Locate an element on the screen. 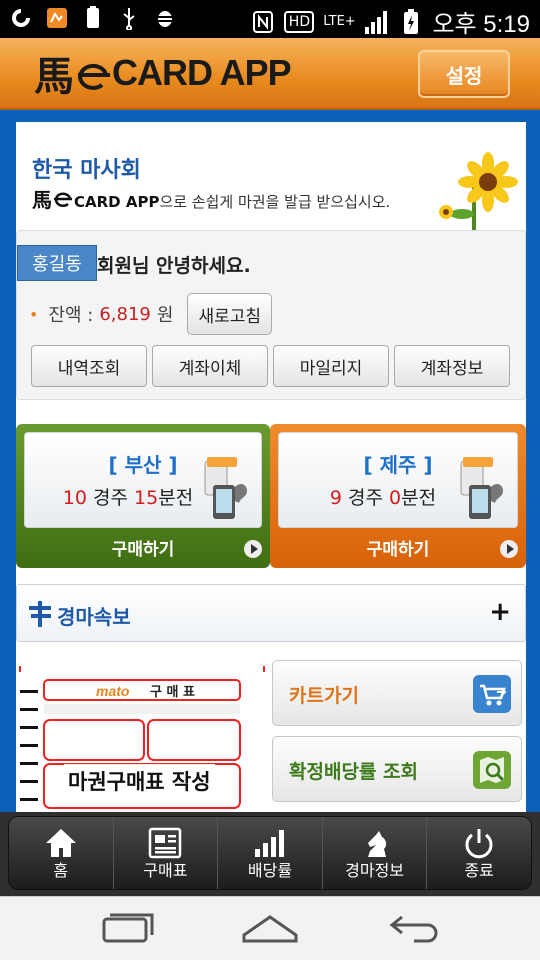 The height and width of the screenshot is (960, 540). battery-charging-icon is located at coordinates (411, 21).